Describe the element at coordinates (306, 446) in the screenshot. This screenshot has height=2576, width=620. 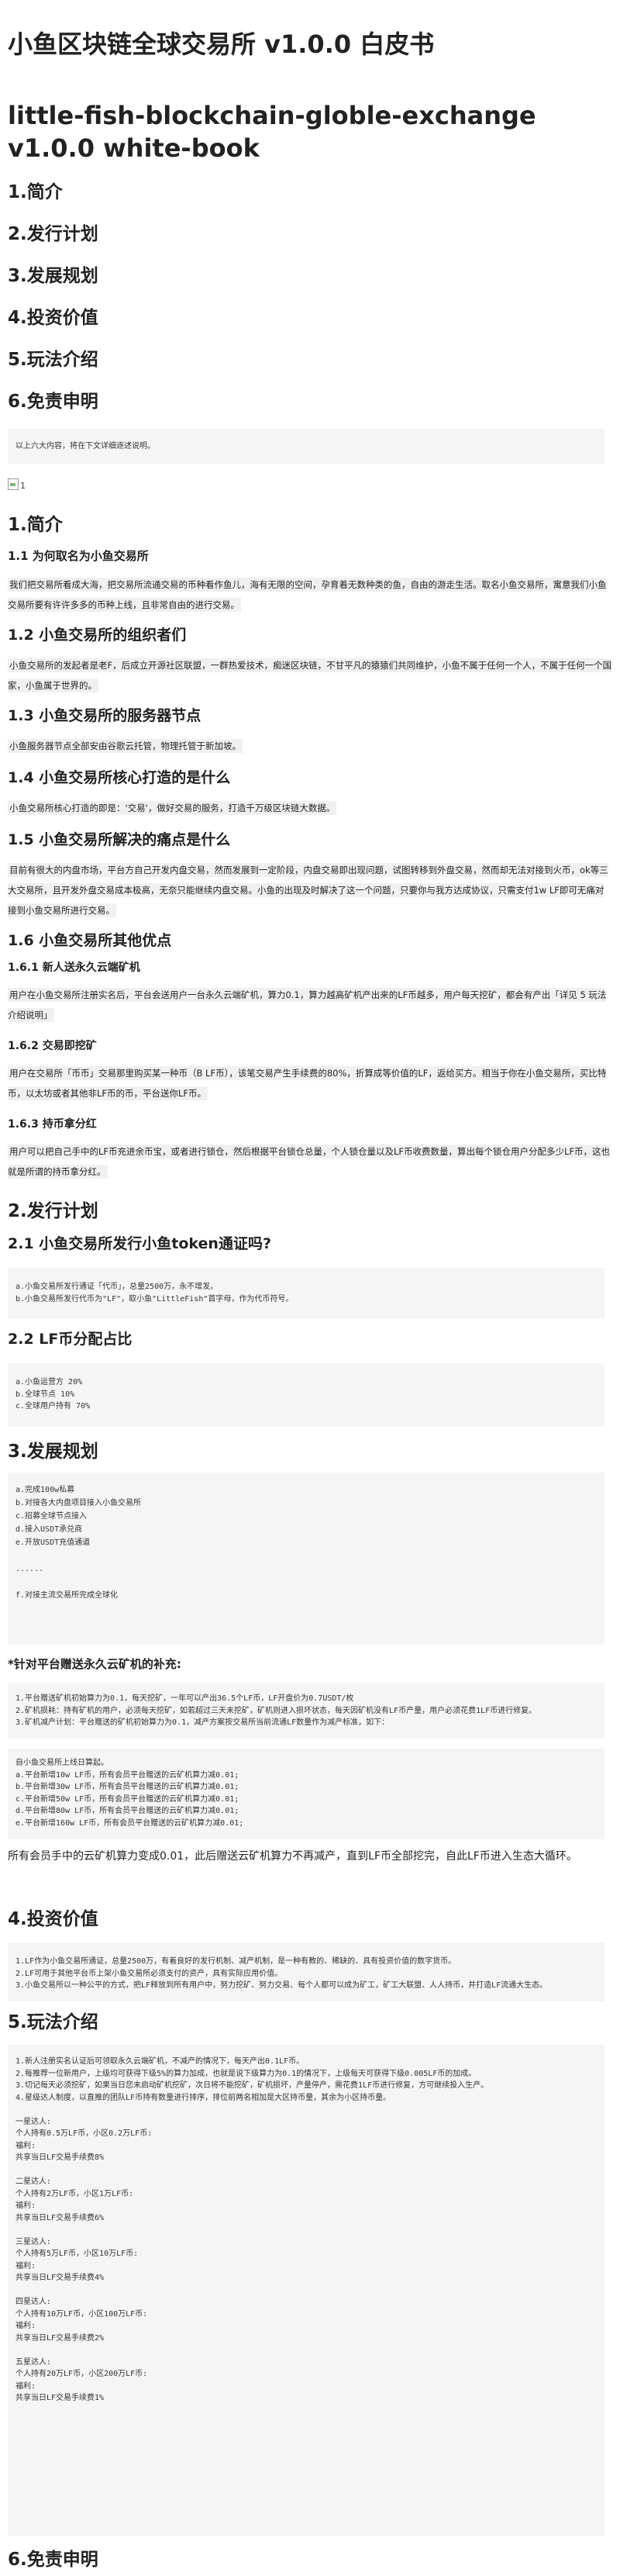
I see `toc-note: 以上六大内容，将在下文详细逐述说明。` at that location.